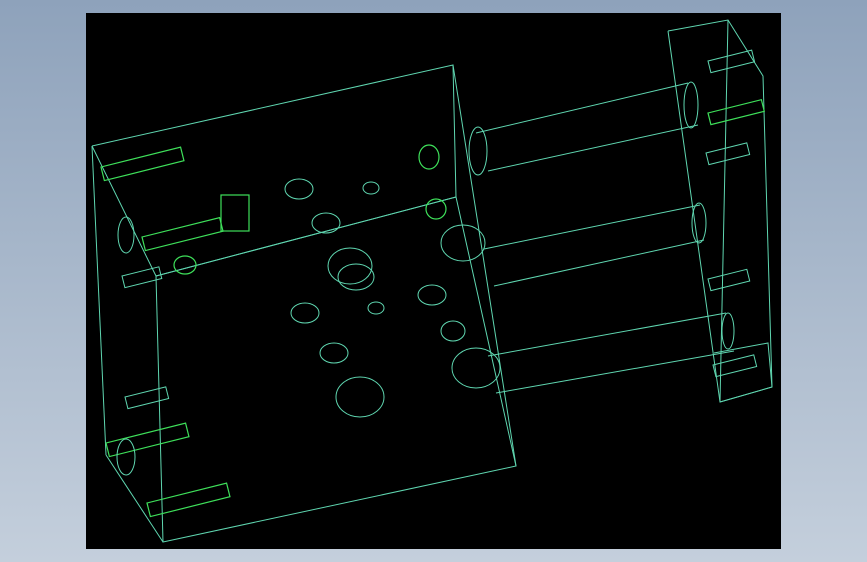 The width and height of the screenshot is (867, 562). Describe the element at coordinates (484, 265) in the screenshot. I see `plate-back-edge` at that location.